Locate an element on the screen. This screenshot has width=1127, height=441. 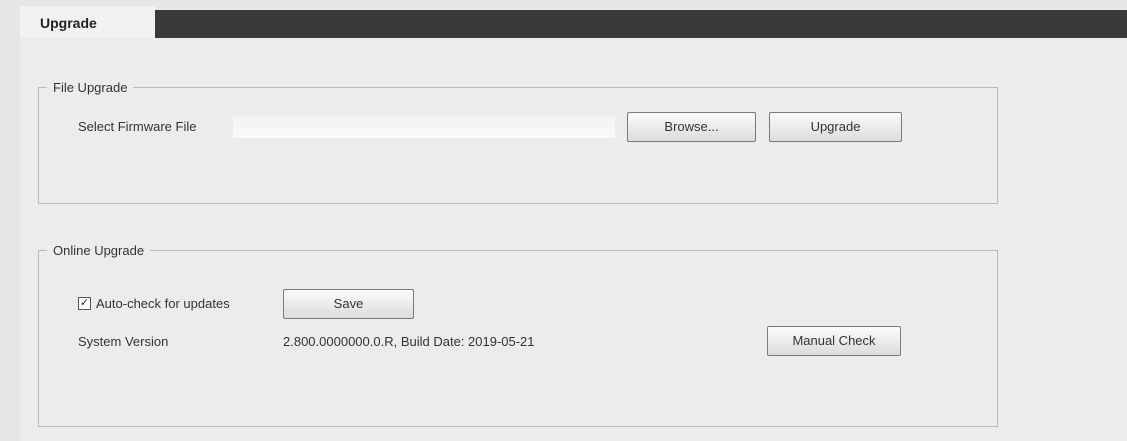
tab-upgrade: Upgrade is located at coordinates (87, 23).